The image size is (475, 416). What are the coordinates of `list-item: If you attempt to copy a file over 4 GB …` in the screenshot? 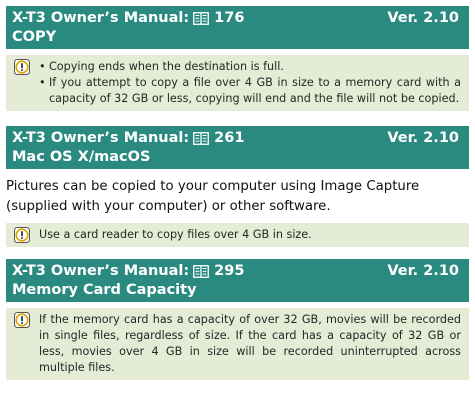 It's located at (250, 91).